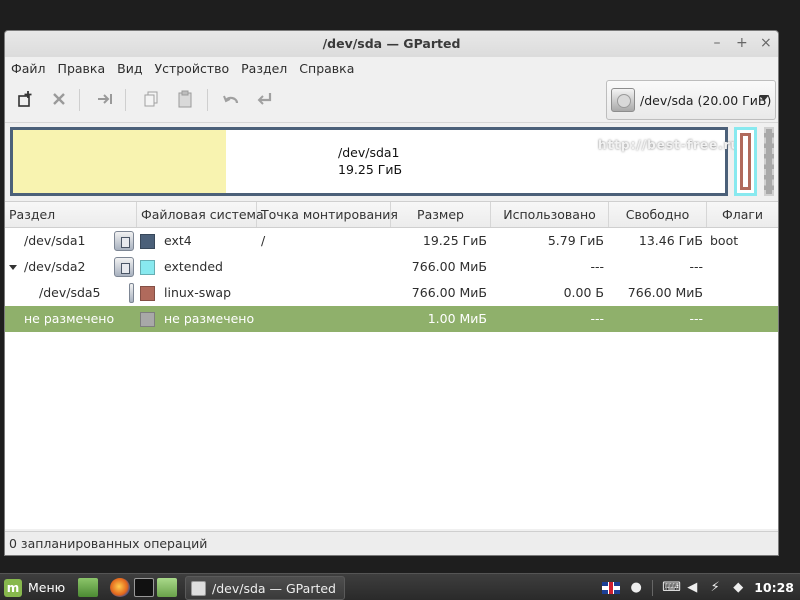 This screenshot has height=600, width=800. What do you see at coordinates (457, 318) in the screenshot?
I see `cell-size: 1.00 МиБ` at bounding box center [457, 318].